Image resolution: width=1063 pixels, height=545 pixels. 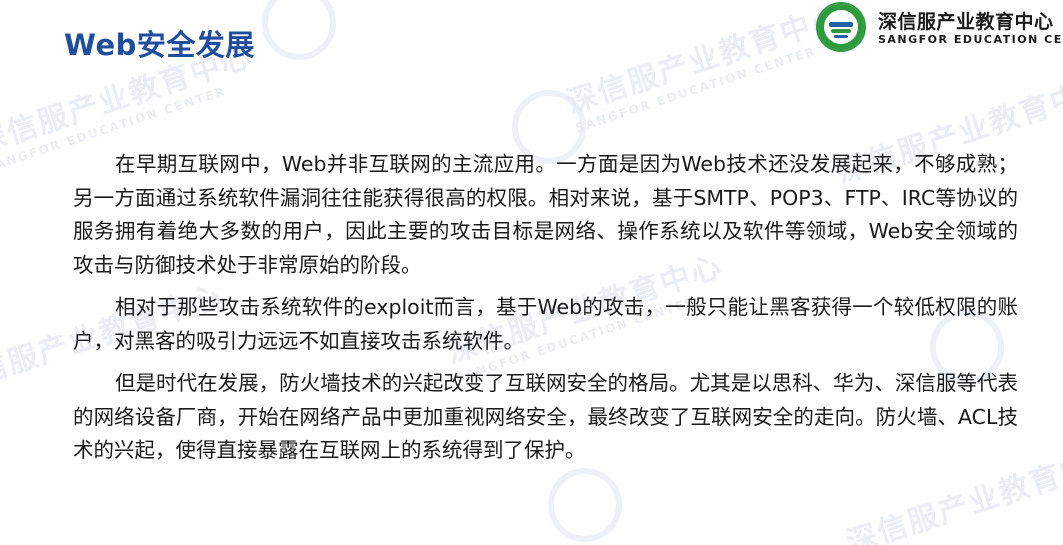 I want to click on page-title: Web安全发展, so click(x=159, y=45).